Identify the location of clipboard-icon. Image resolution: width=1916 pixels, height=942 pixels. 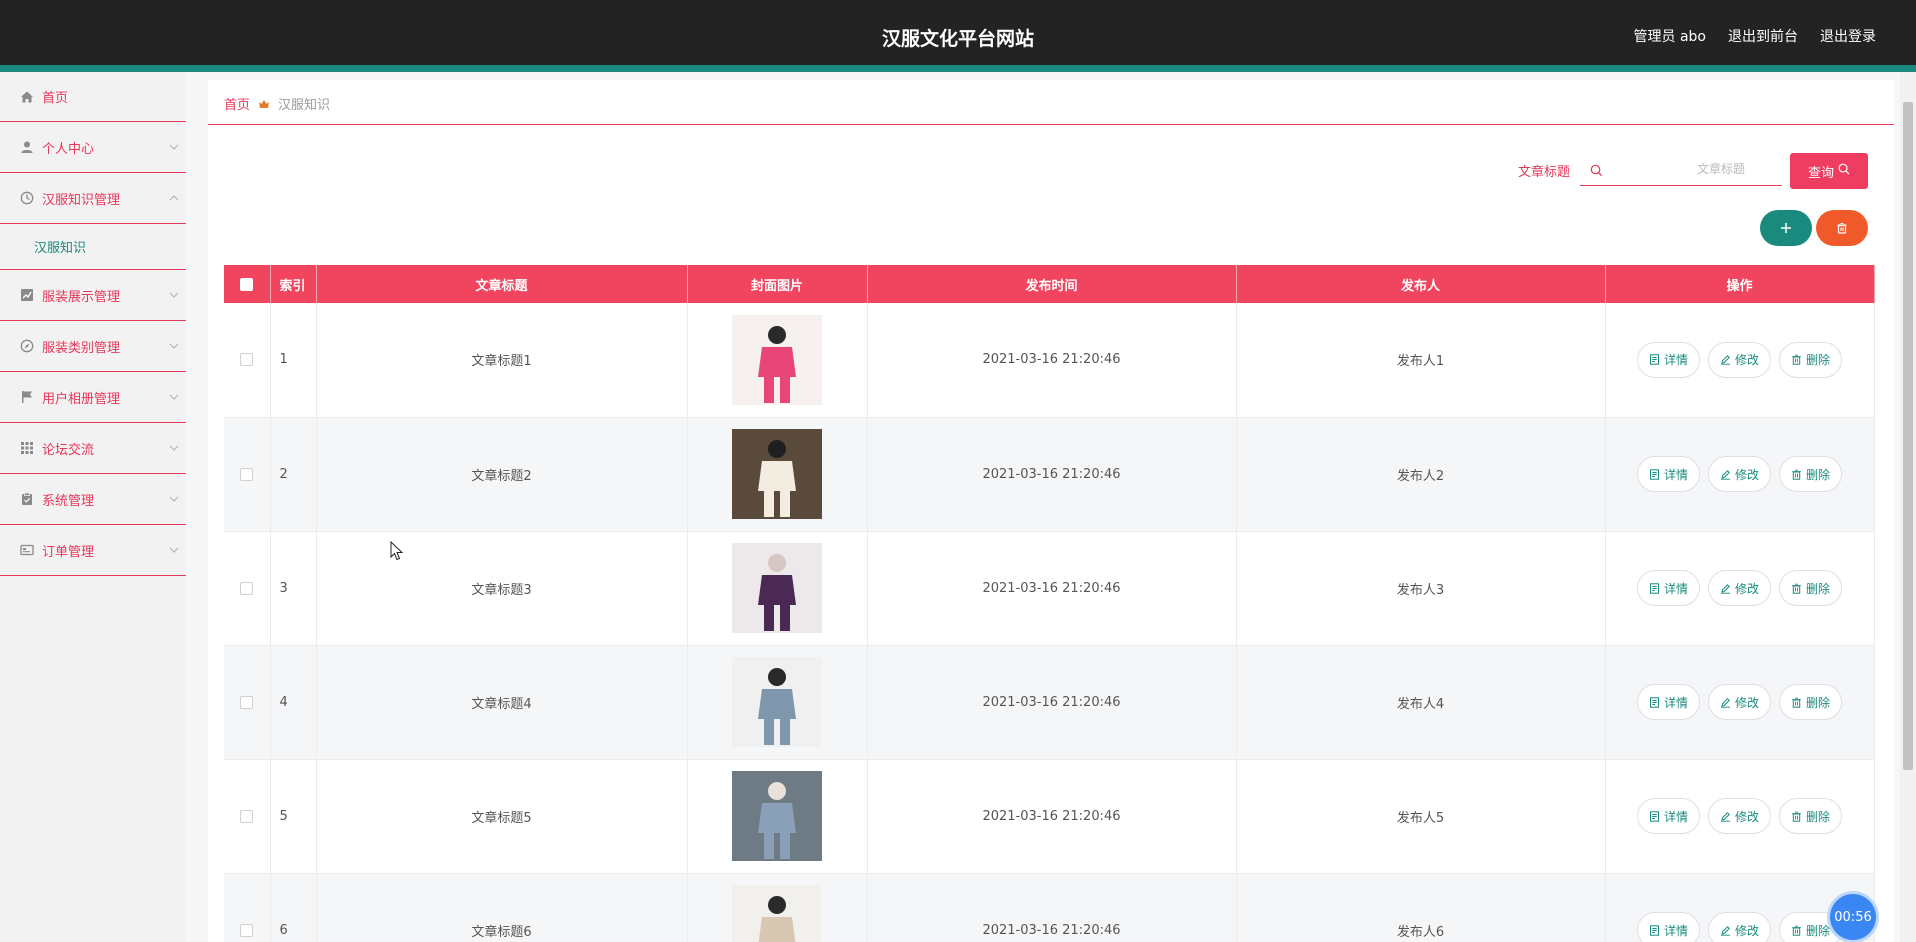
(27, 499).